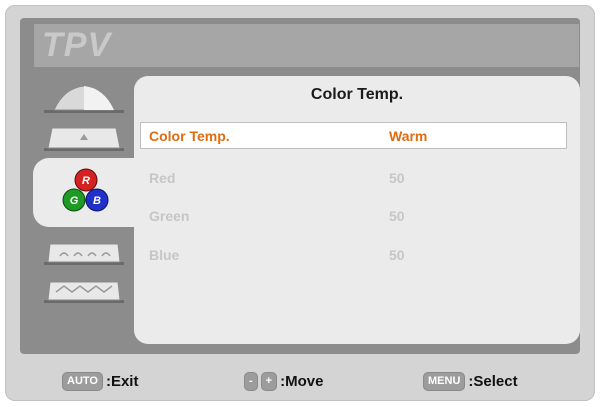 This screenshot has width=600, height=407. I want to click on brand-logo: TPV, so click(77, 45).